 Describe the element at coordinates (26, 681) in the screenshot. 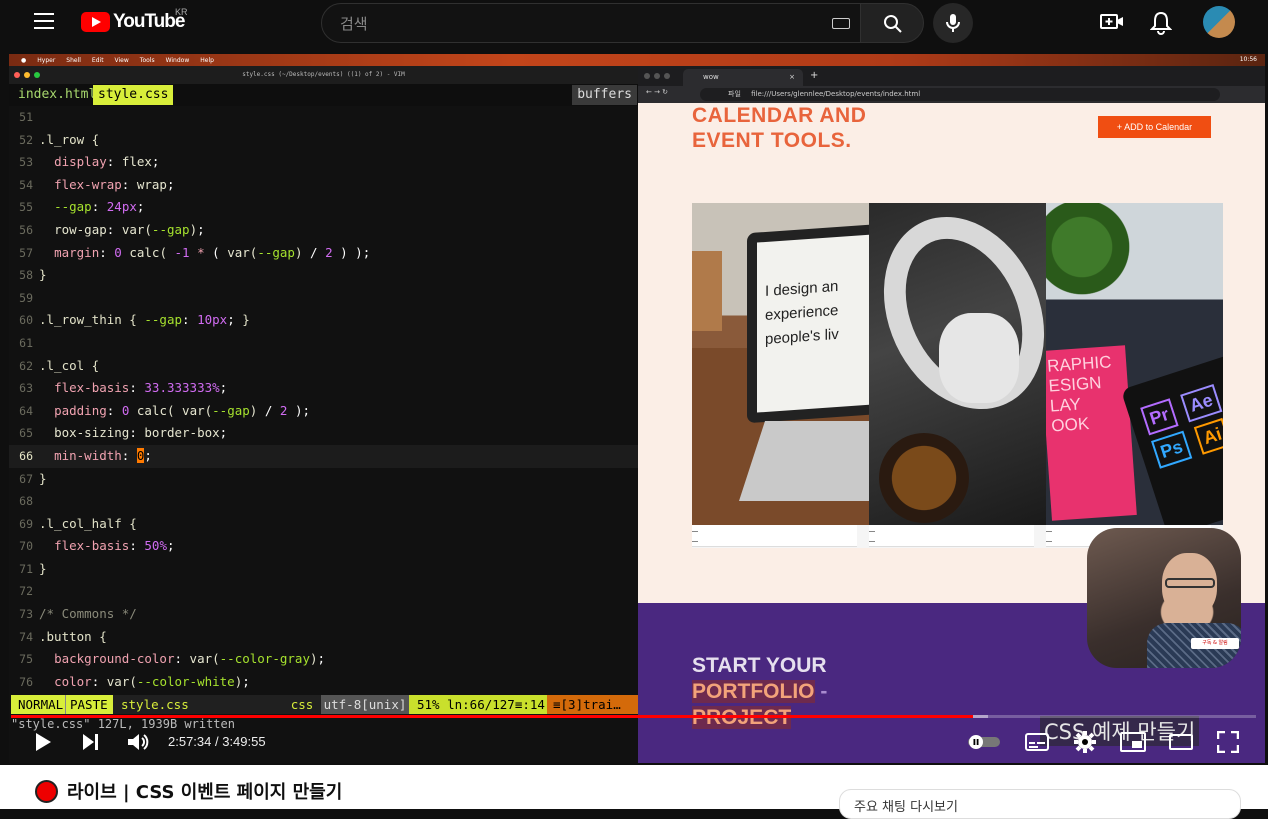

I see `line-number: 76` at that location.